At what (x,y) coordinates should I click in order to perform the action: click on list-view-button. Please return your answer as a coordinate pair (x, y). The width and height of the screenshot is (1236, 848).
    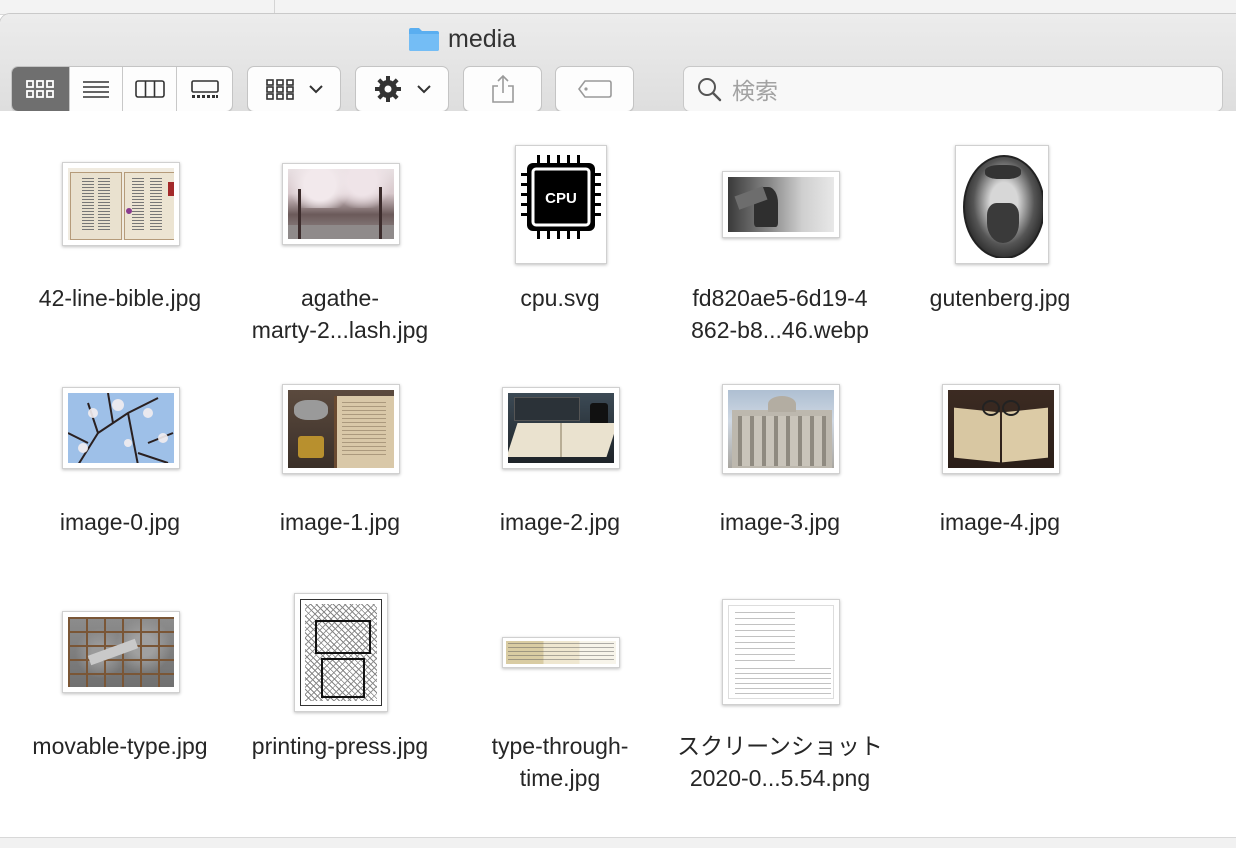
    Looking at the image, I should click on (97, 89).